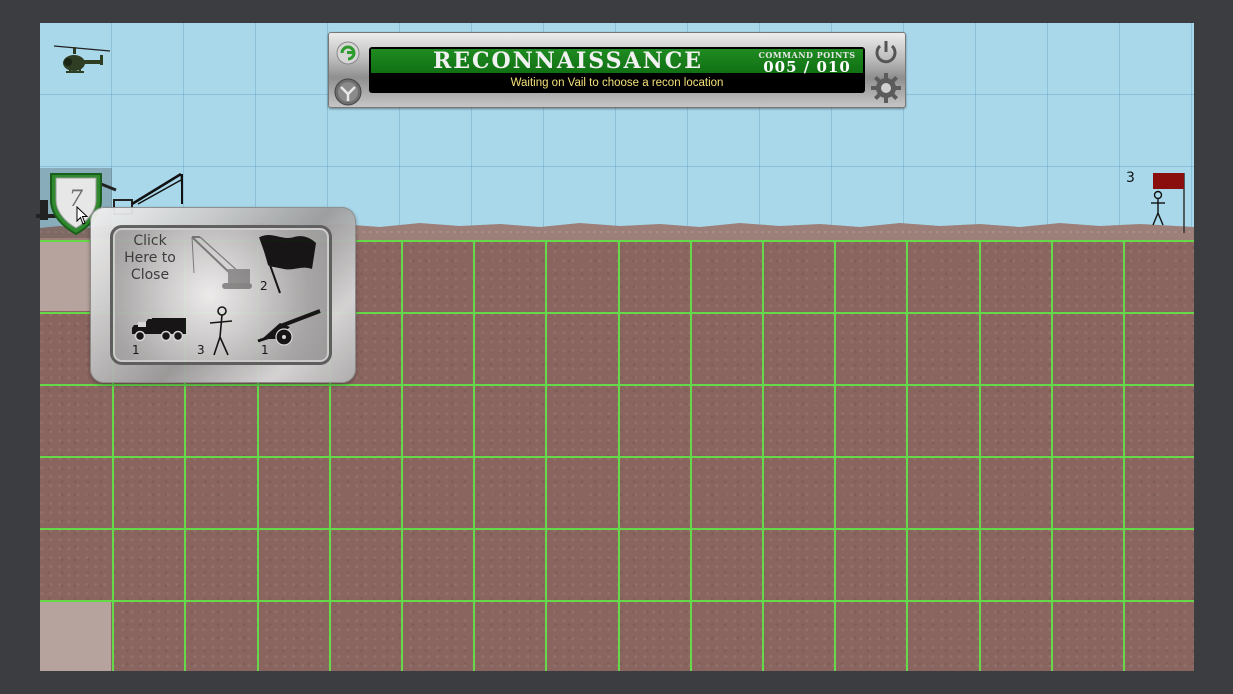  I want to click on menu-chevron-icon, so click(348, 92).